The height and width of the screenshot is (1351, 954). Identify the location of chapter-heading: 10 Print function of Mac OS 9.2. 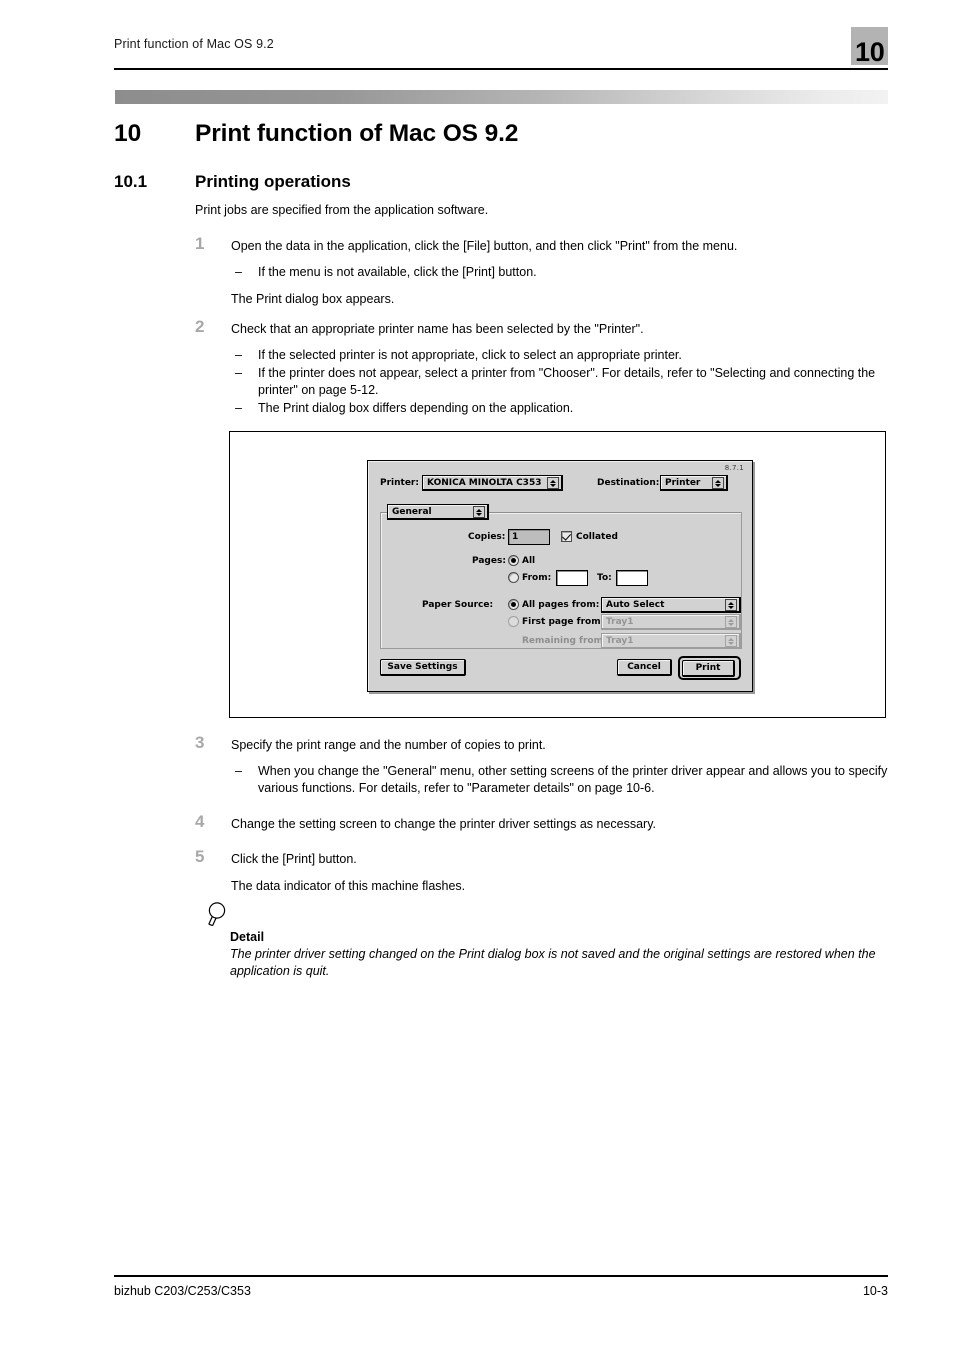
(504, 134).